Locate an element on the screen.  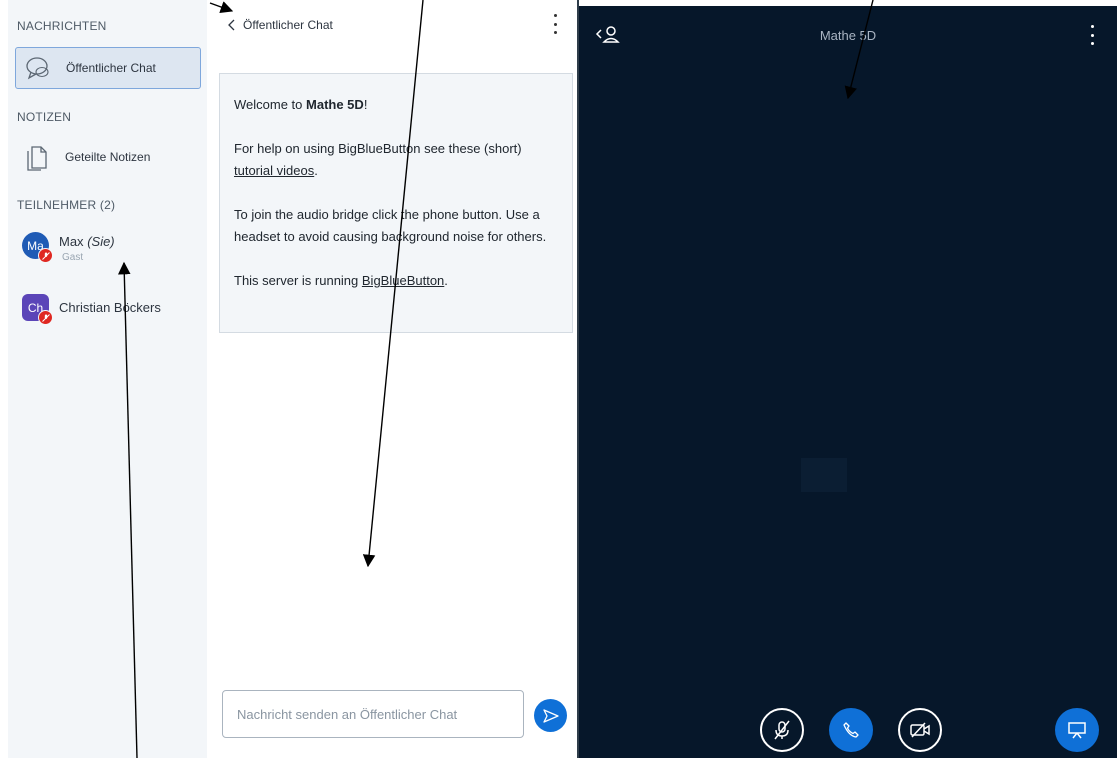
welcome-line: Welcome to Mathe 5D! is located at coordinates (396, 105).